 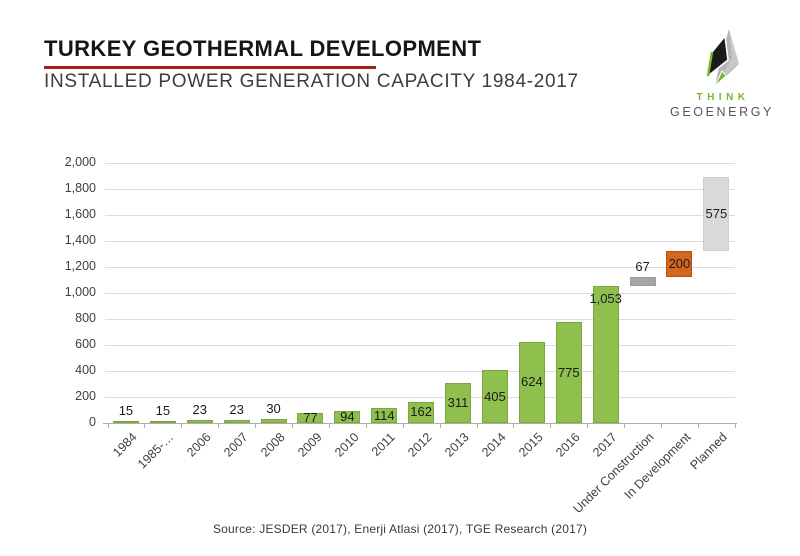 What do you see at coordinates (80, 240) in the screenshot?
I see `y-tick-label: 1,400` at bounding box center [80, 240].